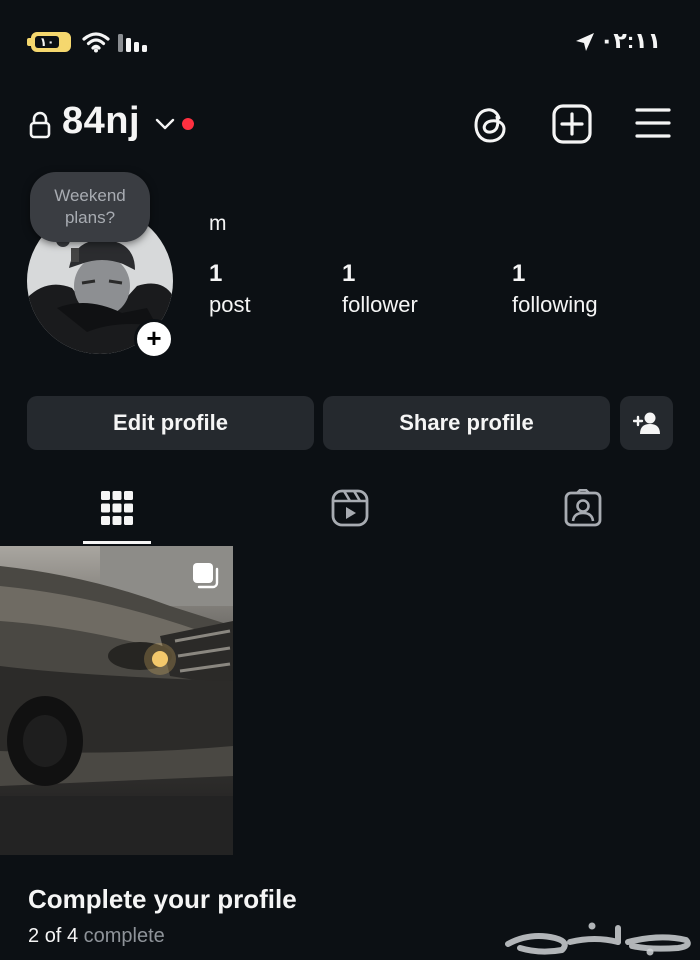 This screenshot has height=960, width=700. What do you see at coordinates (154, 339) in the screenshot?
I see `add-story-button: +` at bounding box center [154, 339].